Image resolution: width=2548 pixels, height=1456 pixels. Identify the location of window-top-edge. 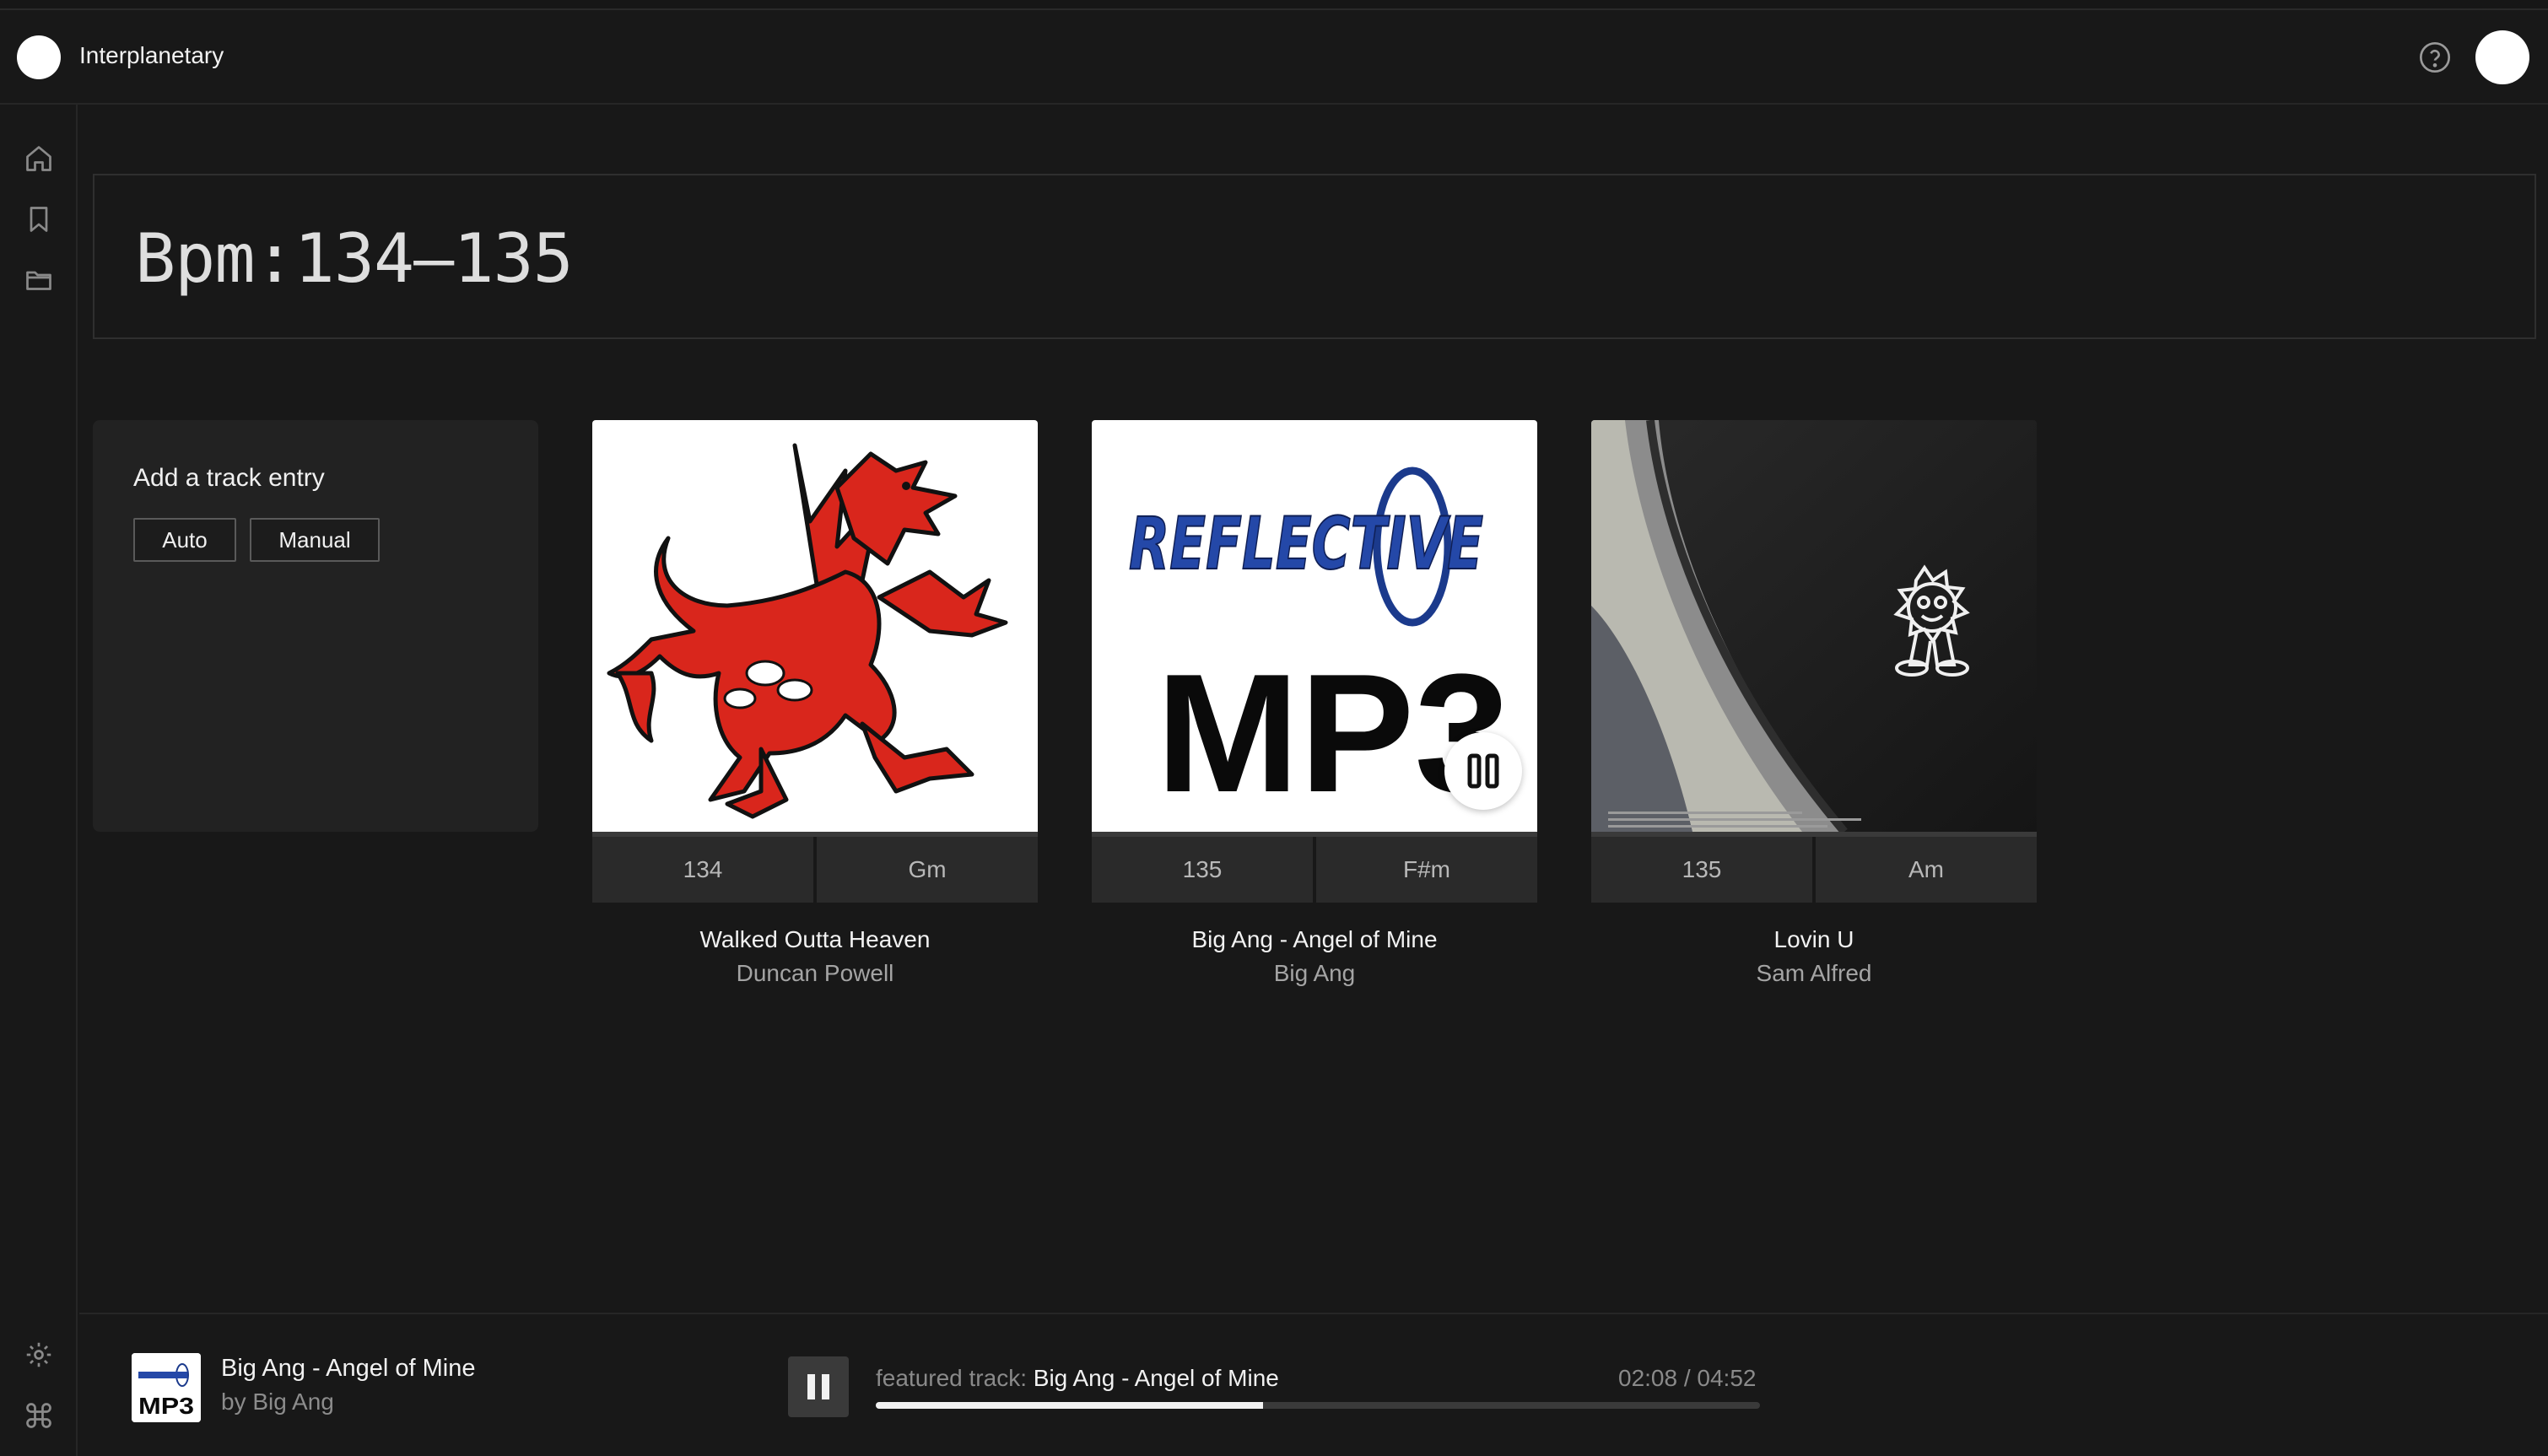
(1274, 5).